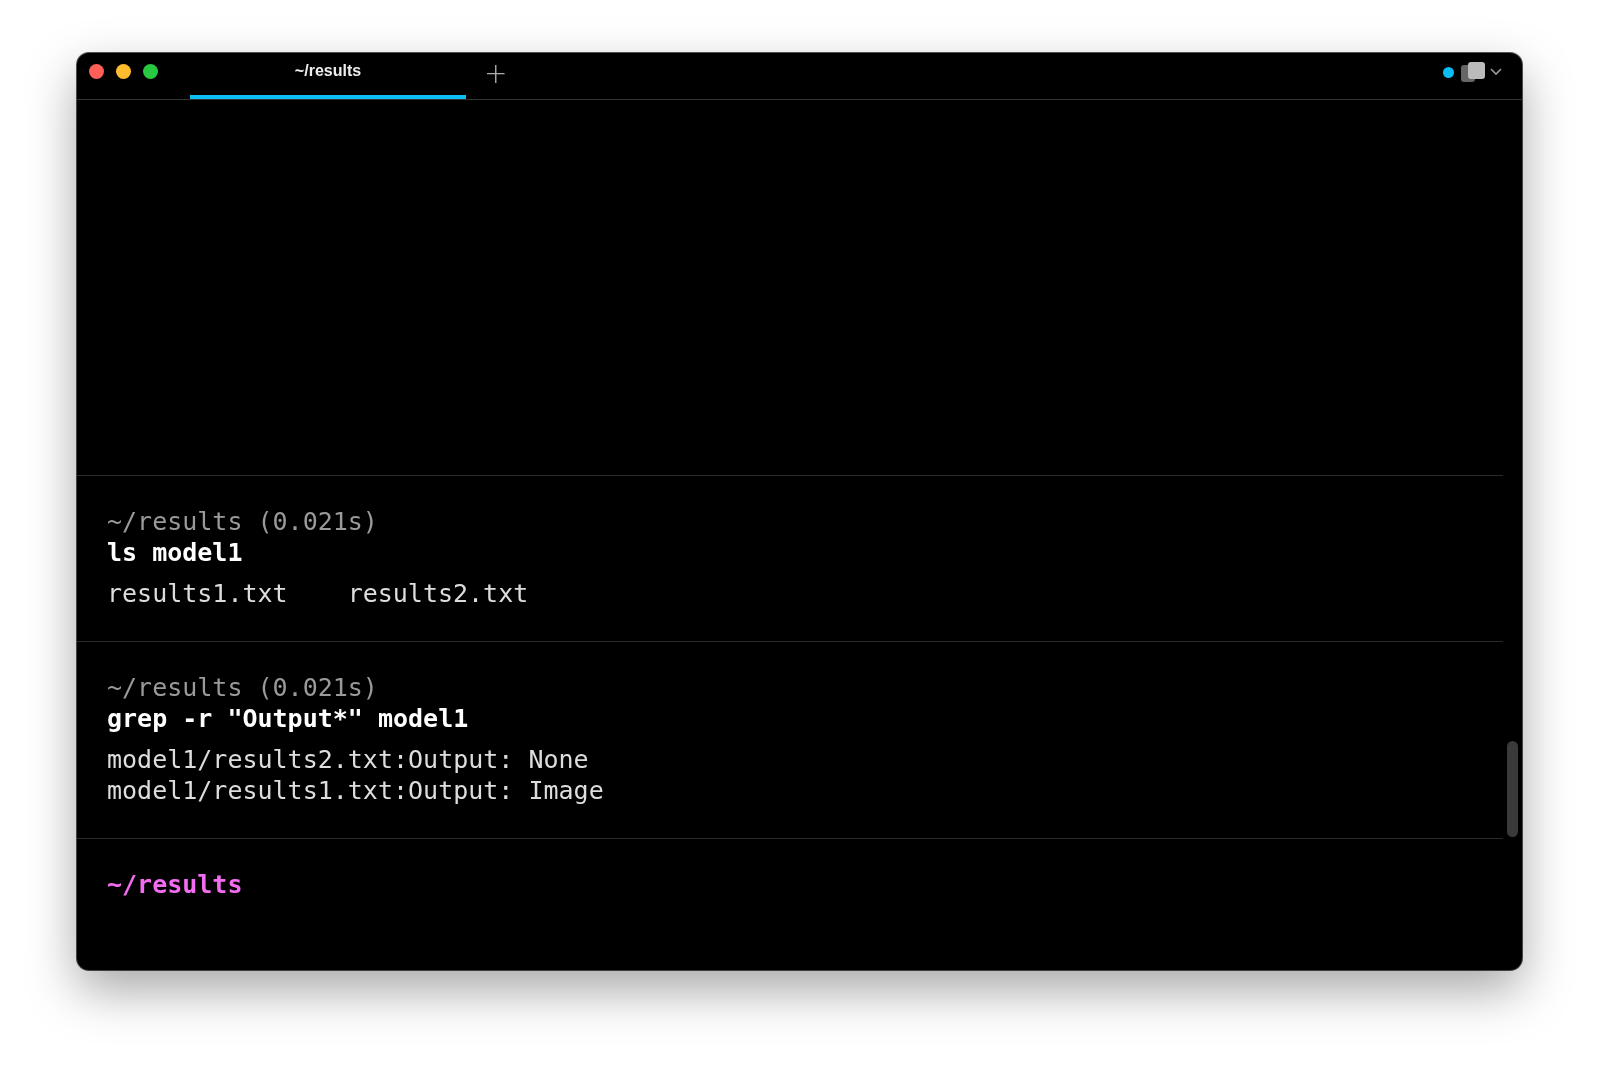 The width and height of the screenshot is (1600, 1073). I want to click on zoom-button, so click(150, 71).